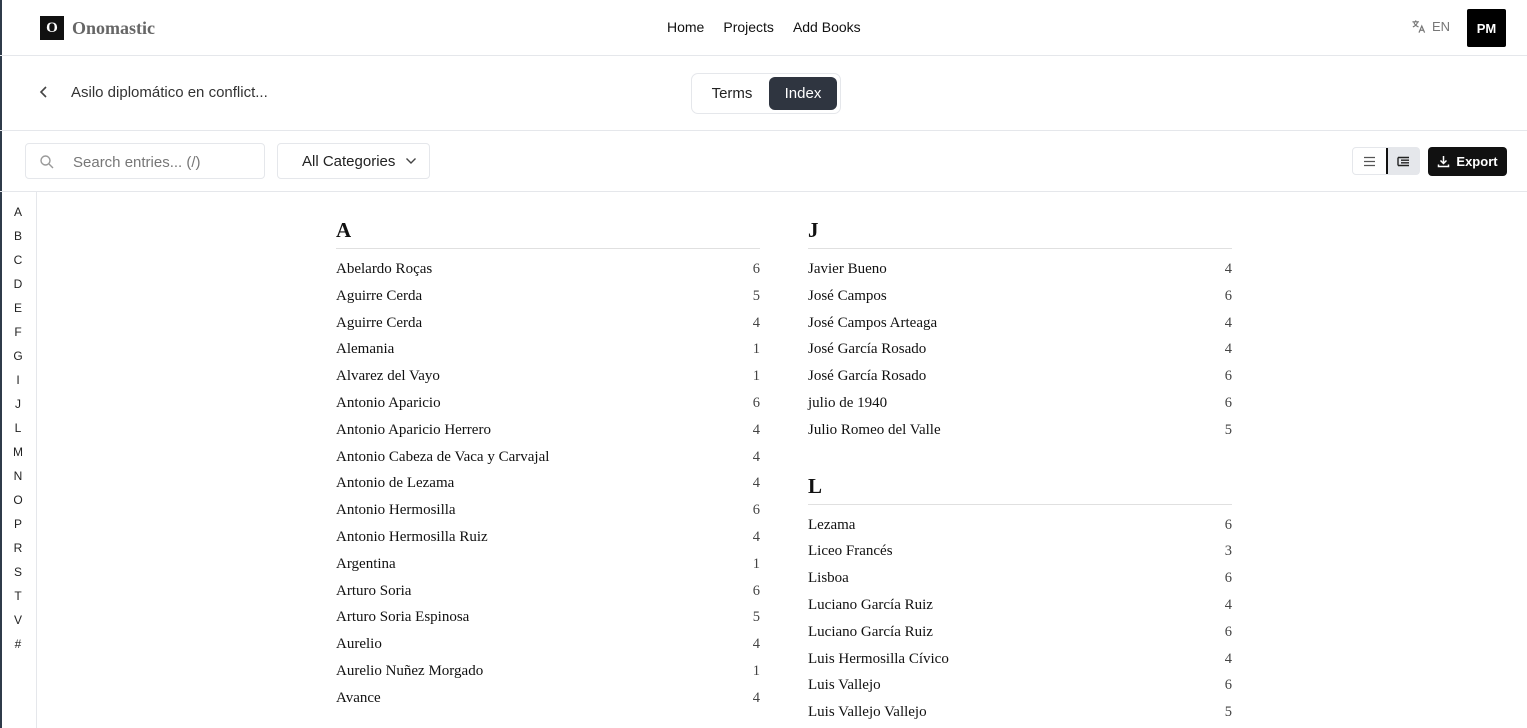 Image resolution: width=1527 pixels, height=728 pixels. What do you see at coordinates (1020, 354) in the screenshot?
I see `index-entry: José García Rosado 4` at bounding box center [1020, 354].